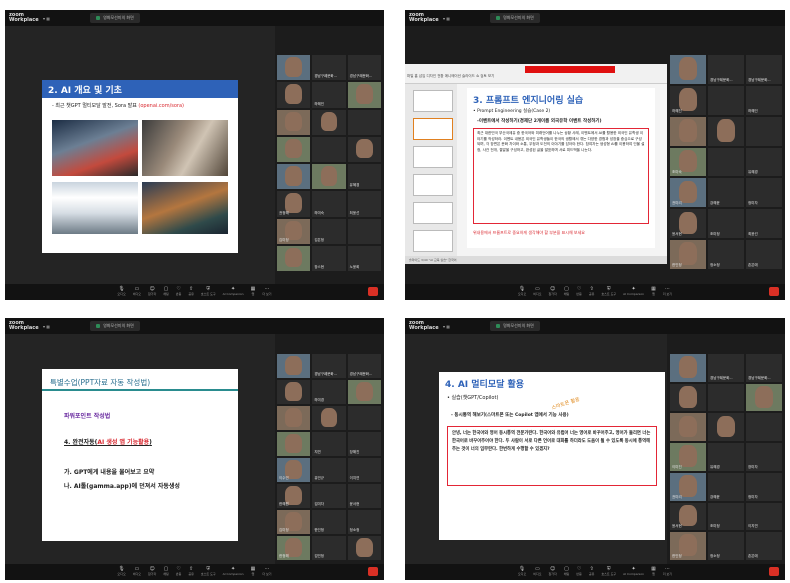 The width and height of the screenshot is (790, 583). I want to click on participant-tile: 이지연, so click(764, 516).